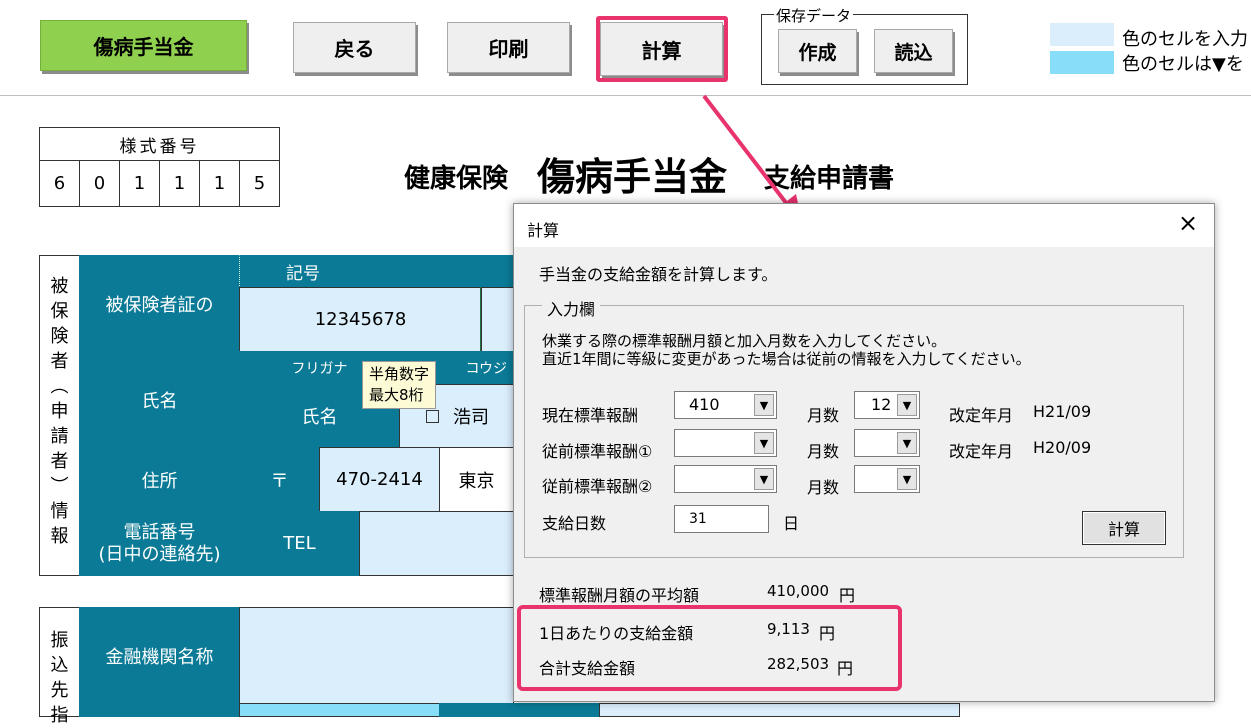  Describe the element at coordinates (59, 715) in the screenshot. I see `vertical-char: 指` at that location.